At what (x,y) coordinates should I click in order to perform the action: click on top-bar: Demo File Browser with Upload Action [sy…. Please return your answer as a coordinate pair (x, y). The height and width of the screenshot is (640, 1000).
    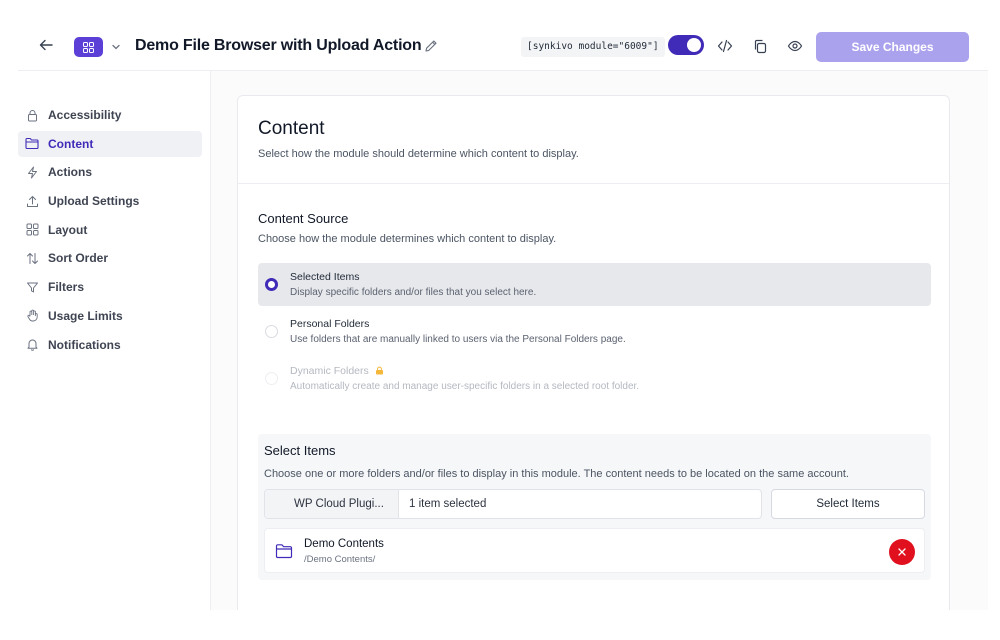
    Looking at the image, I should click on (503, 44).